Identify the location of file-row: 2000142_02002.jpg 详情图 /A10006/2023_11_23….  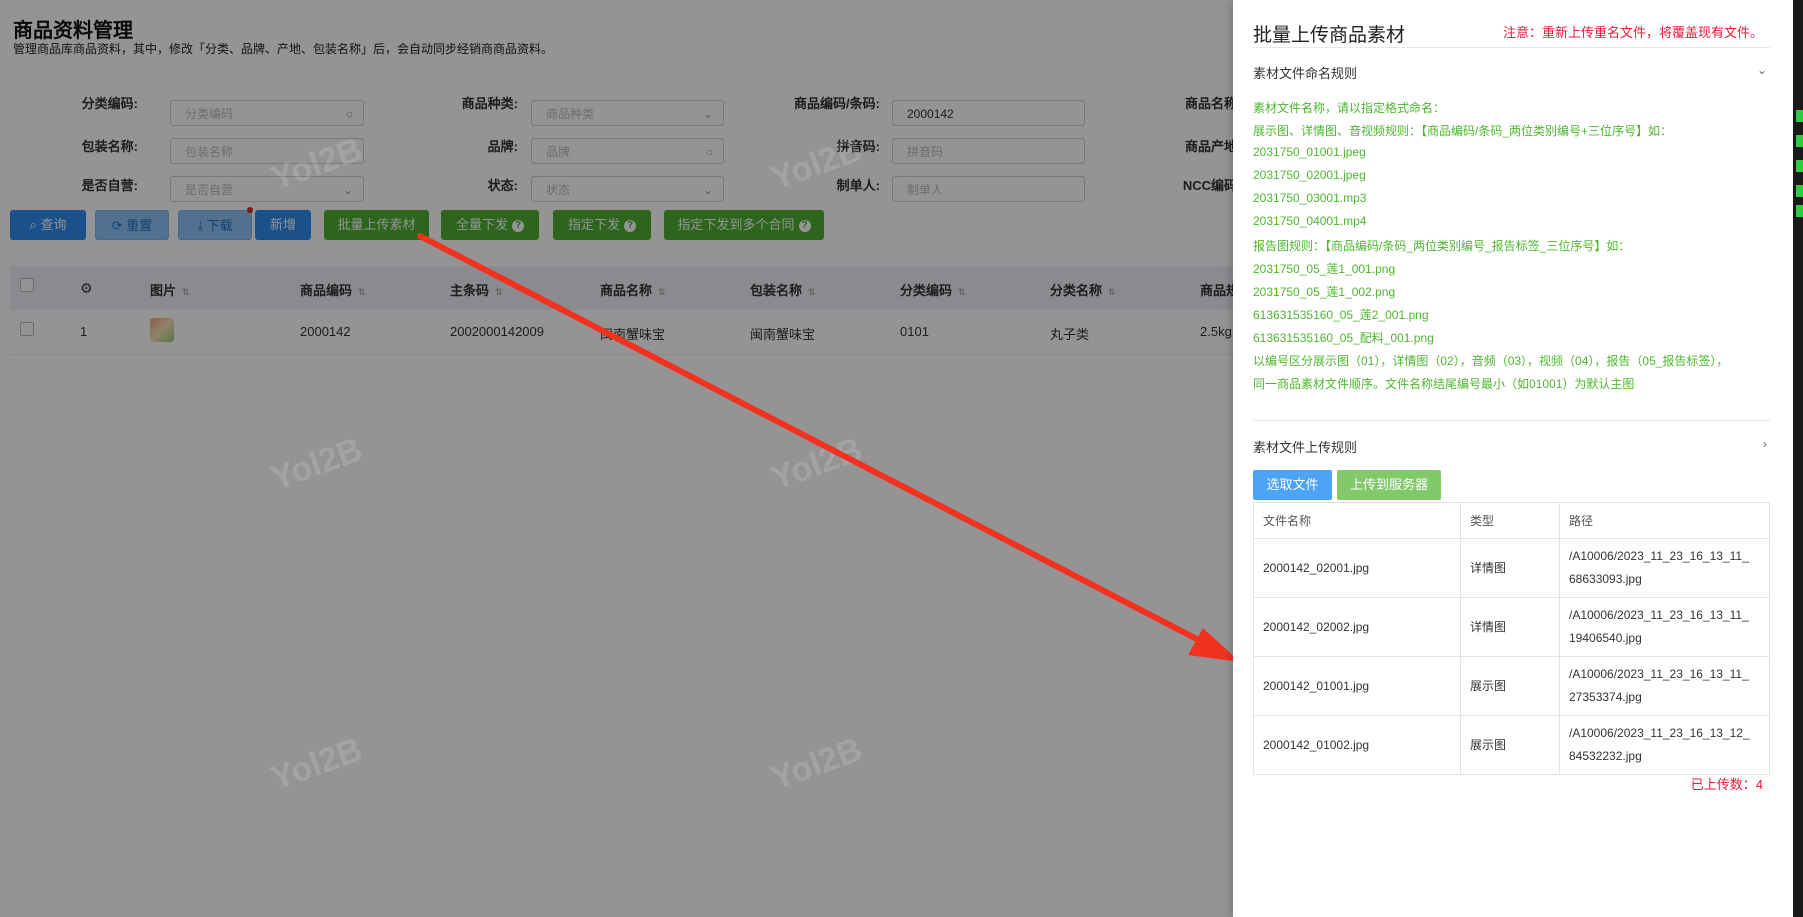
(1511, 627).